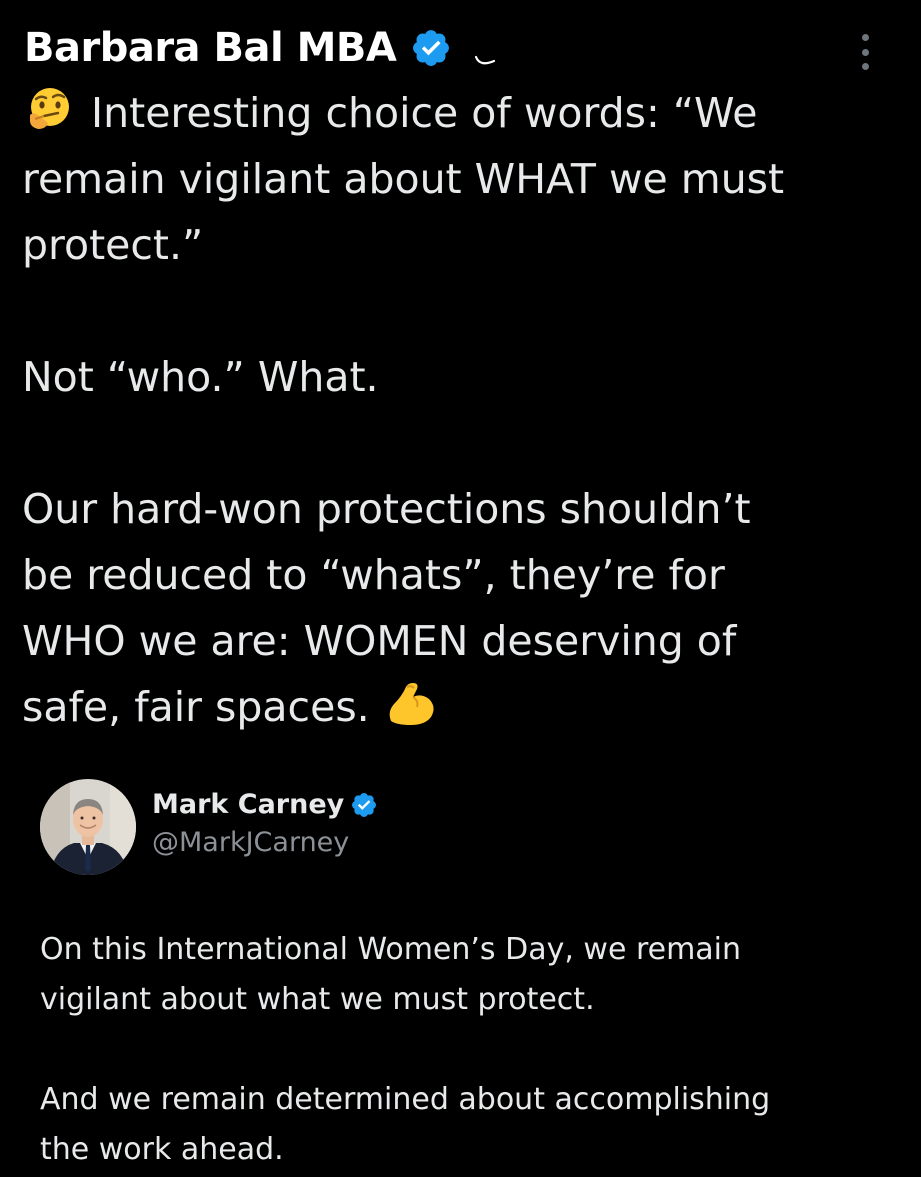  What do you see at coordinates (379, 641) in the screenshot?
I see `body-line: WHO we are: WOMEN deserving of` at bounding box center [379, 641].